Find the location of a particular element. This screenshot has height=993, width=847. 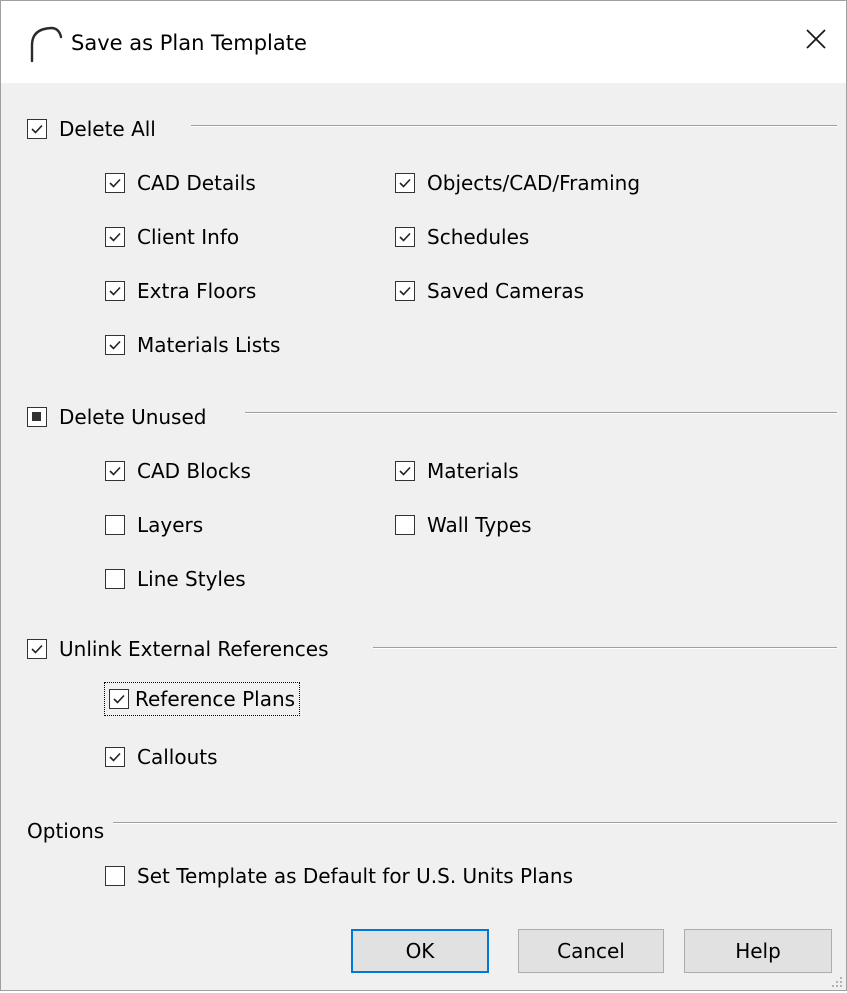

reference-plans-label: Reference Plans is located at coordinates (215, 699).